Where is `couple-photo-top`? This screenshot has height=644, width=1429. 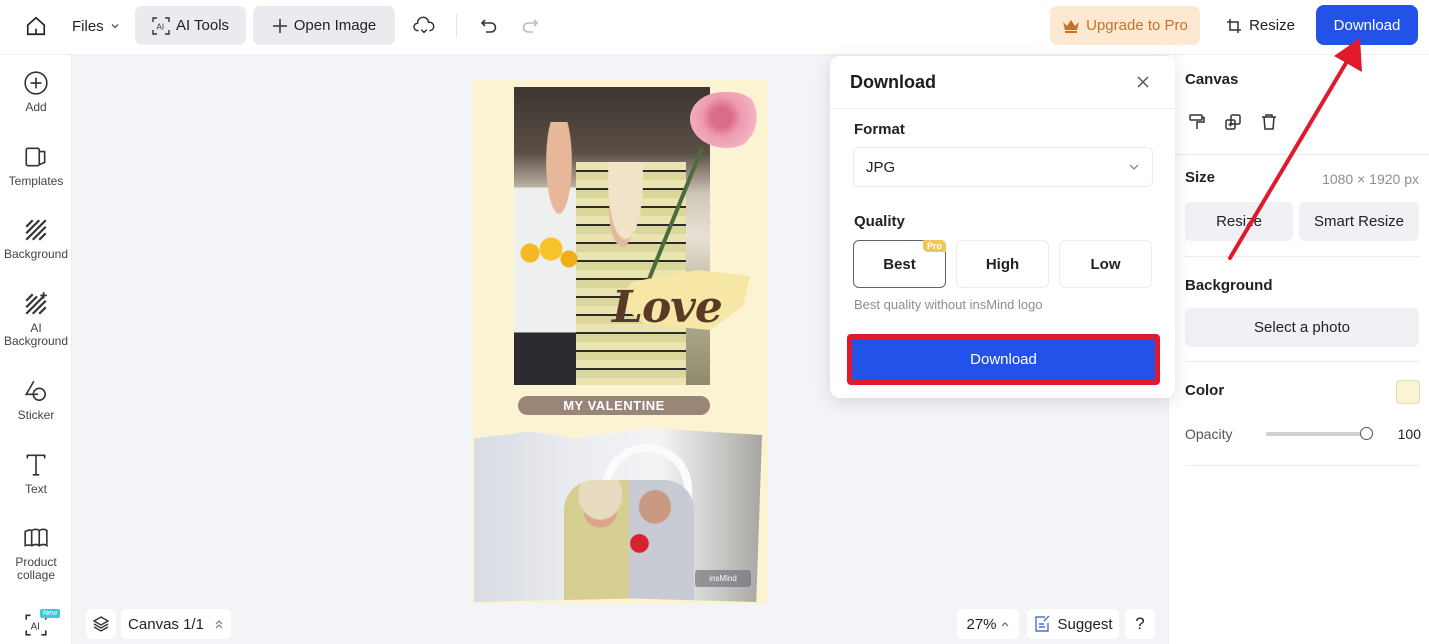 couple-photo-top is located at coordinates (612, 236).